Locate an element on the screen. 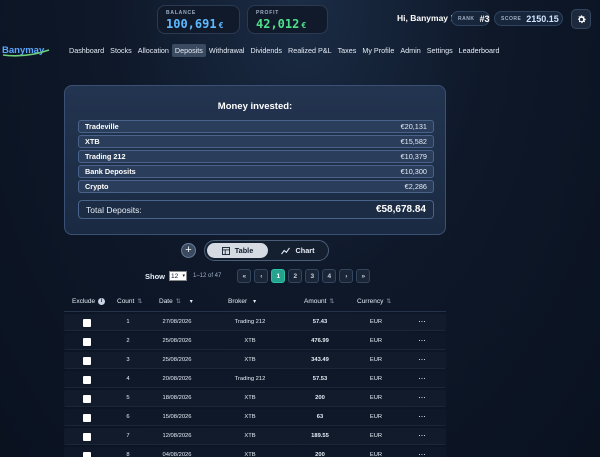  line-chart-icon is located at coordinates (286, 250).